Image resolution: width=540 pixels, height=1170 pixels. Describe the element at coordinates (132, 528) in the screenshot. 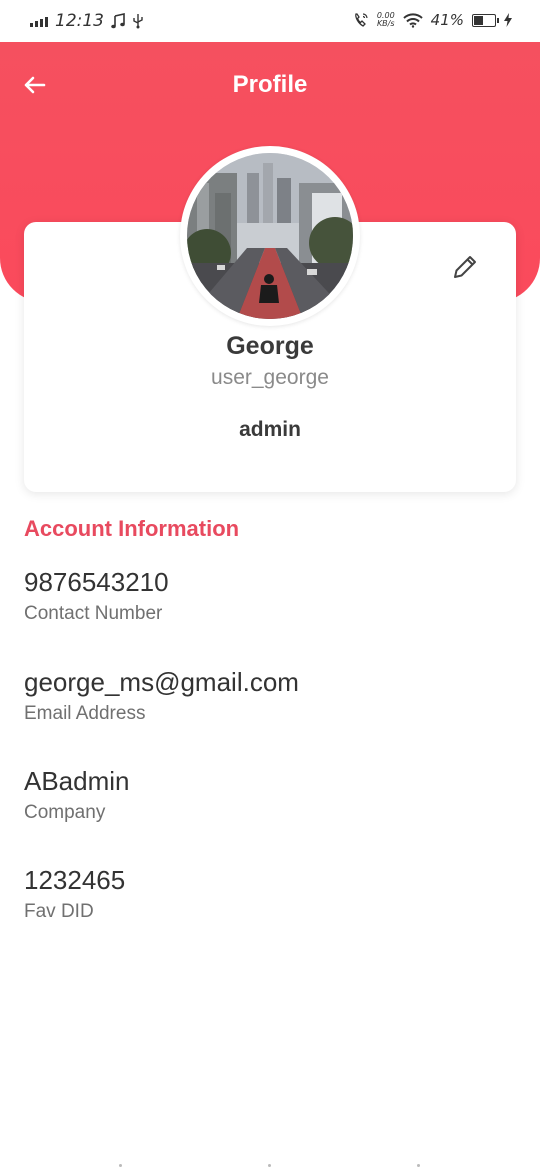

I see `section-title-account-information: Account Information` at that location.